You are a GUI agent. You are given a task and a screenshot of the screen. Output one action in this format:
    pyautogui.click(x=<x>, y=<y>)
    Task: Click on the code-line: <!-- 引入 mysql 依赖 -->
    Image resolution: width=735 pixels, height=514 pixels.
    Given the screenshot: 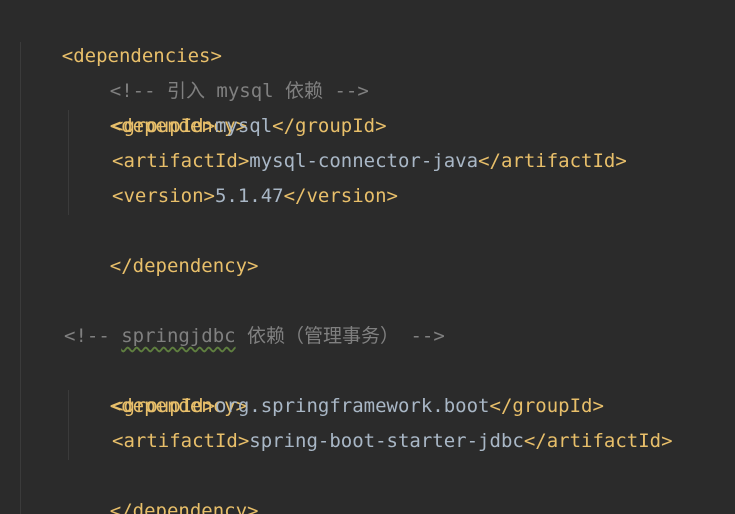 What is the action you would take?
    pyautogui.click(x=216, y=70)
    